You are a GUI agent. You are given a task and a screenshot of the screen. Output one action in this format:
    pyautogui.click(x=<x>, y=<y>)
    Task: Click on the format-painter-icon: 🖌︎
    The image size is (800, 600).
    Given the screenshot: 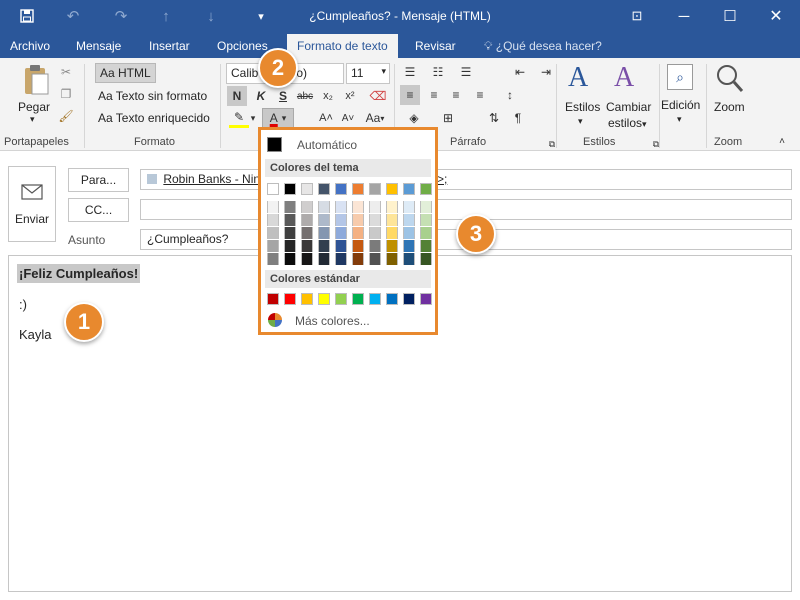 What is the action you would take?
    pyautogui.click(x=66, y=116)
    